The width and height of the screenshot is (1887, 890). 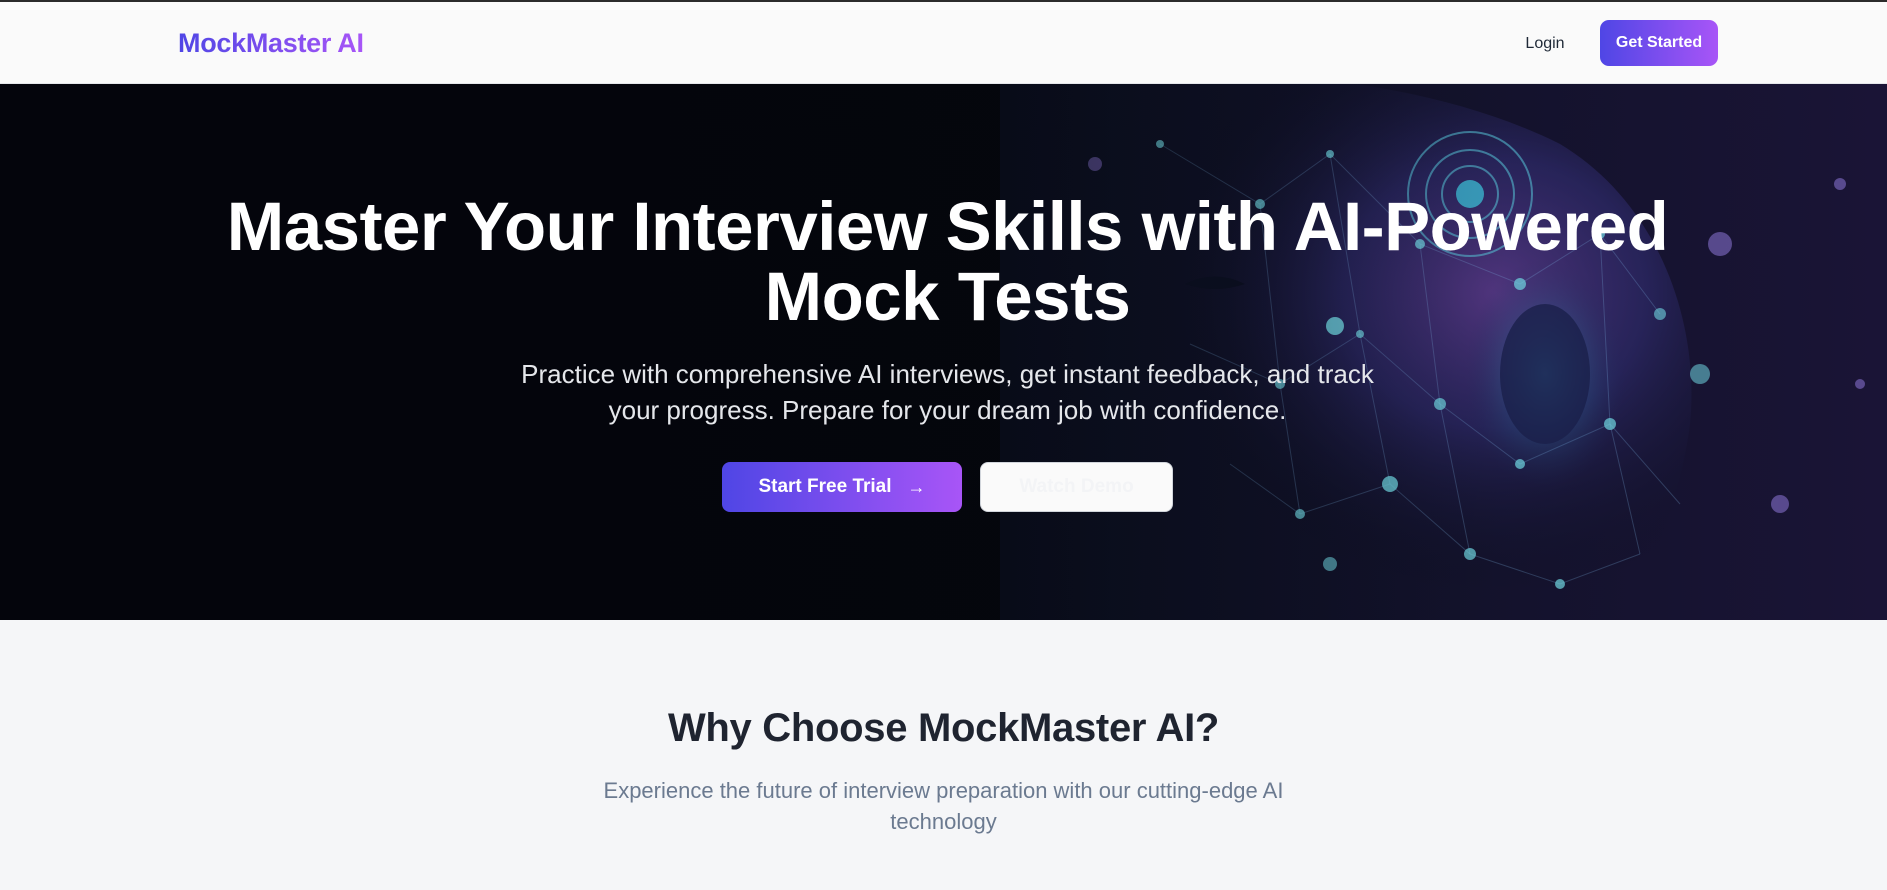 I want to click on get-started-button: Get Started, so click(x=1659, y=43).